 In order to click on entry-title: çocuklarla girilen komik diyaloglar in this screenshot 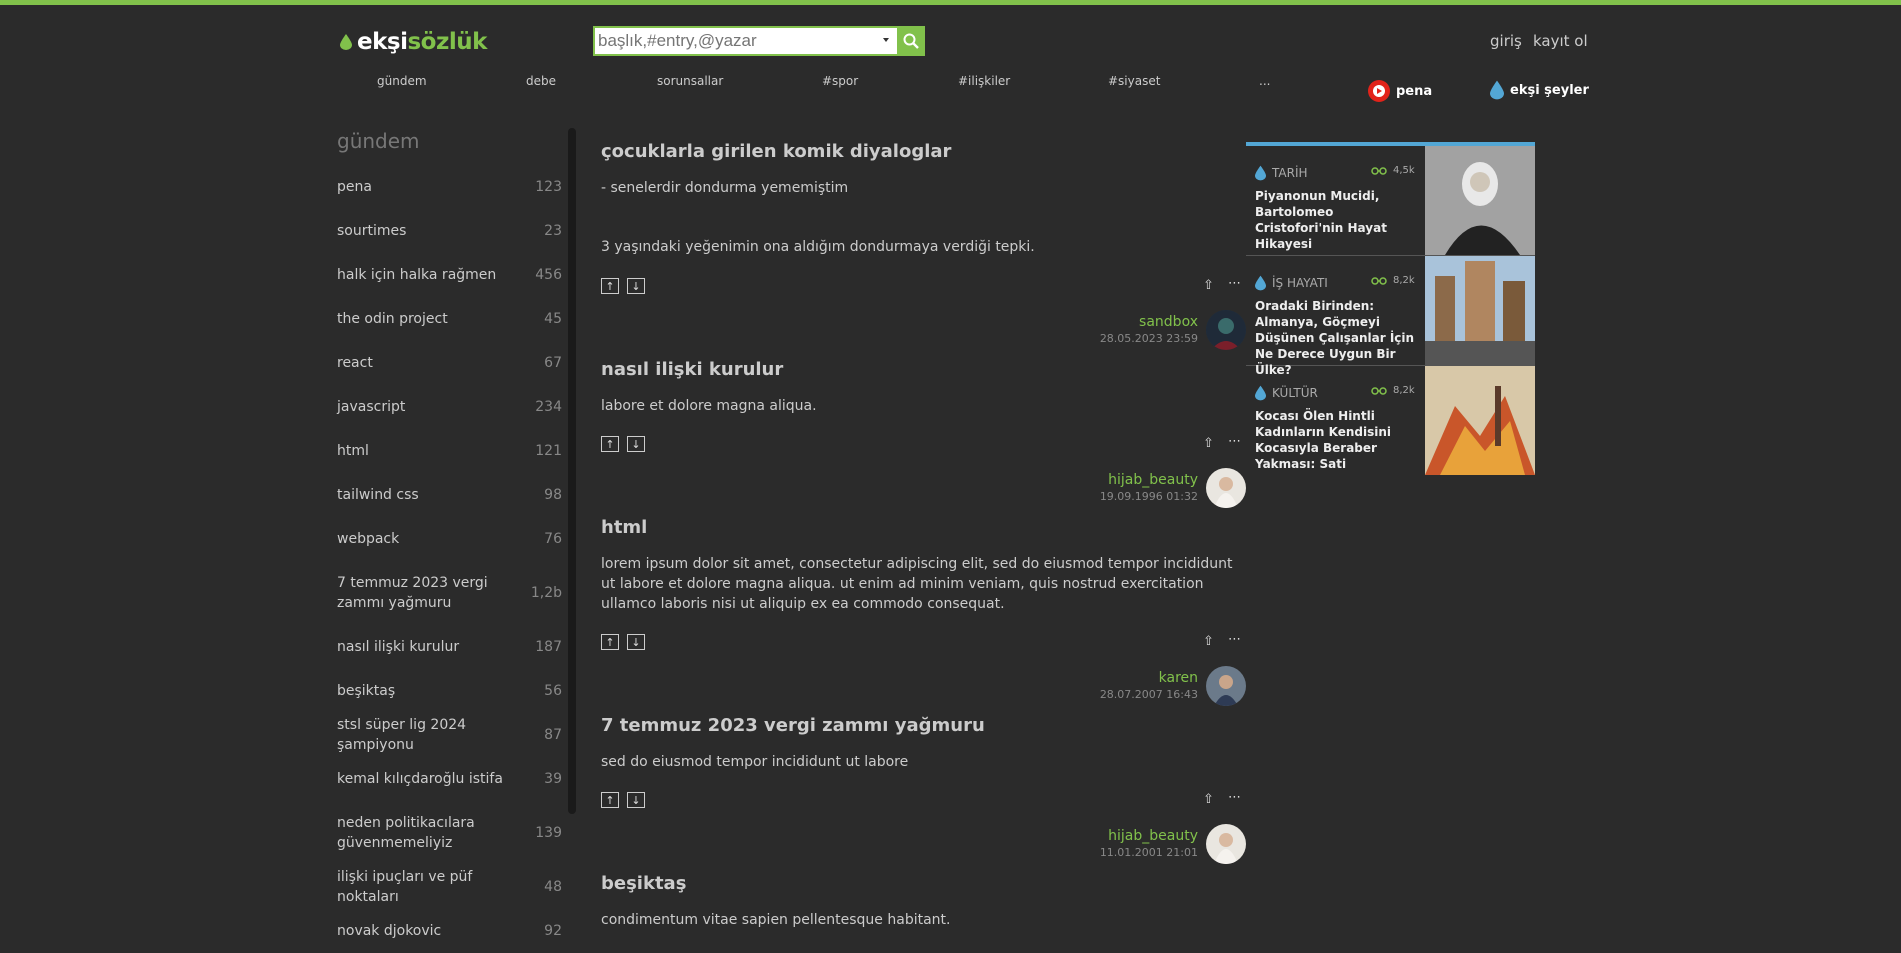, I will do `click(923, 152)`.